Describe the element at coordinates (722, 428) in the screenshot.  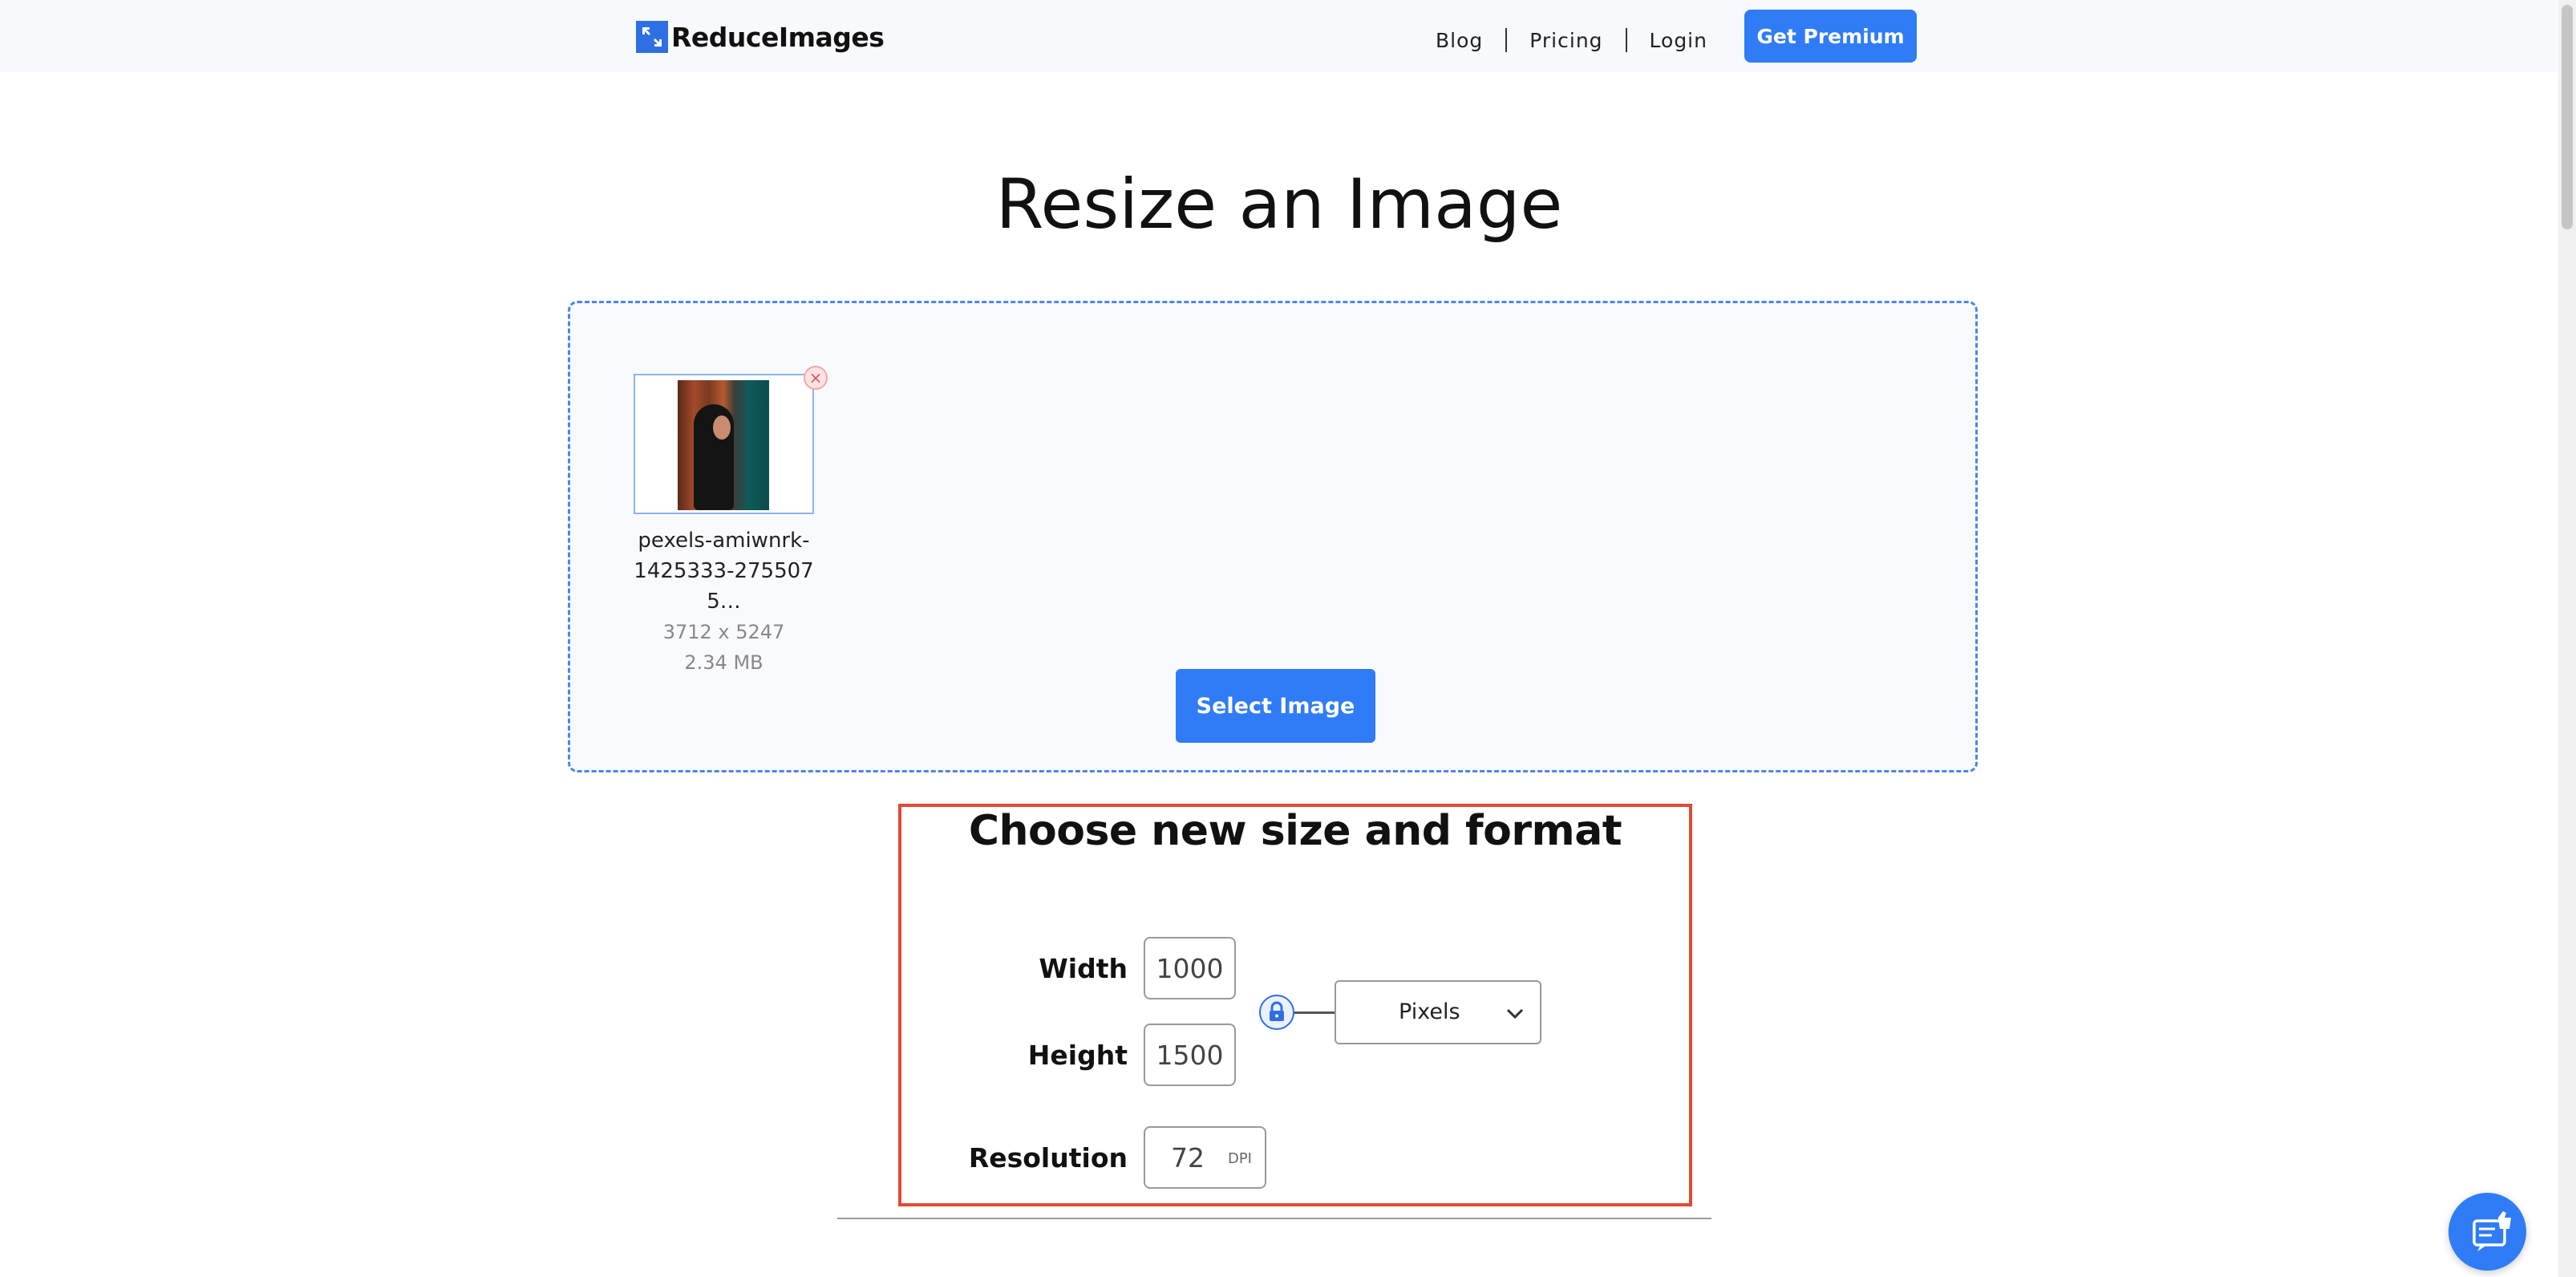
I see `thumbnail-face` at that location.